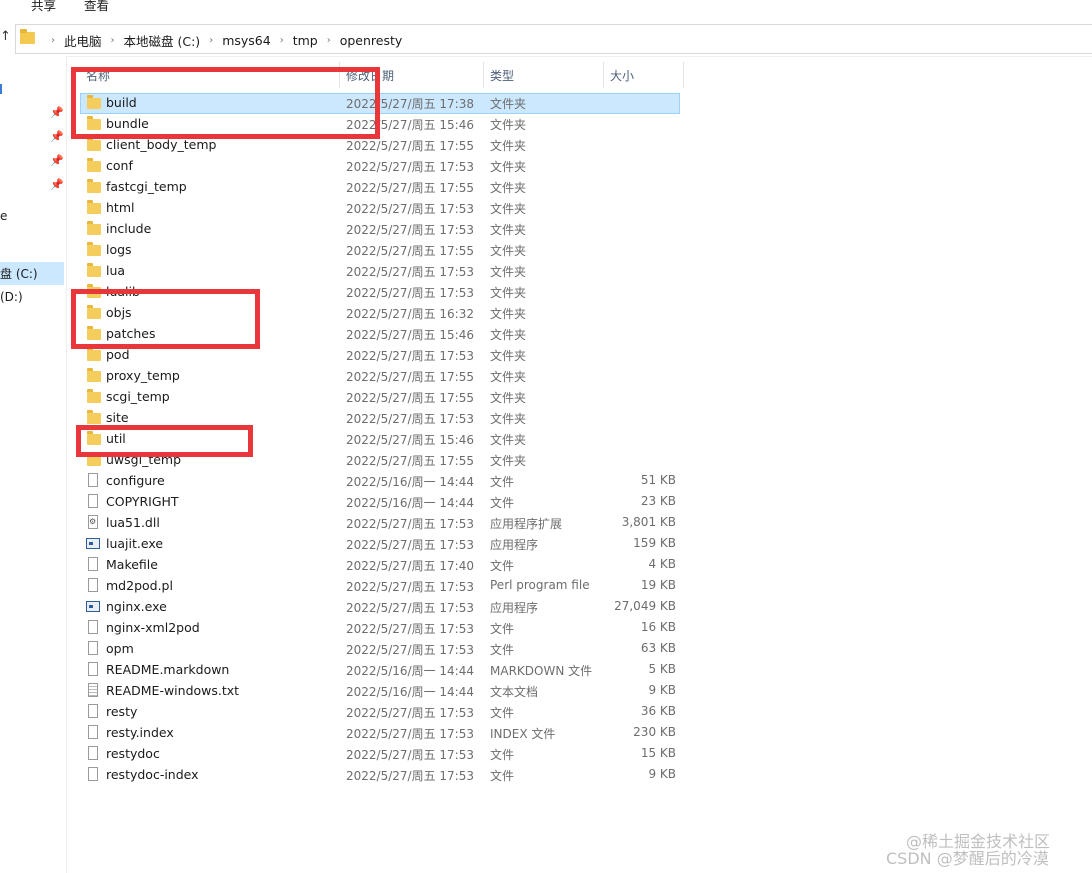  What do you see at coordinates (622, 76) in the screenshot?
I see `column-label: 大小` at bounding box center [622, 76].